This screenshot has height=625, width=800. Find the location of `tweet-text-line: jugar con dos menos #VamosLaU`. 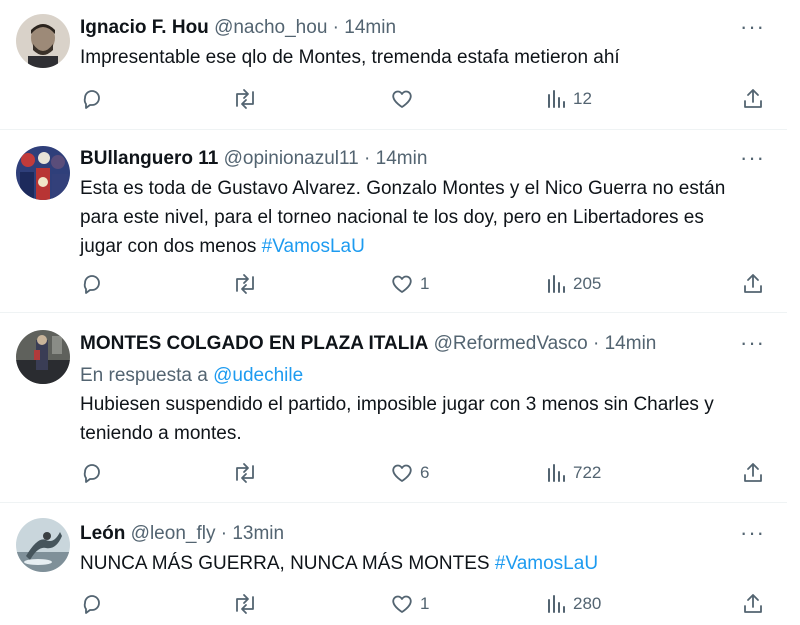

tweet-text-line: jugar con dos menos #VamosLaU is located at coordinates (425, 246).